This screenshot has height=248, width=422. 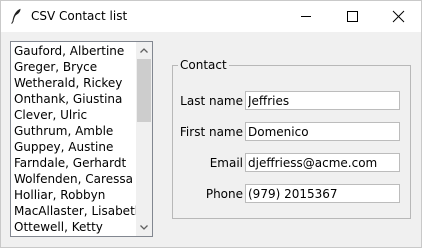 I want to click on minimize-icon, so click(x=306, y=16).